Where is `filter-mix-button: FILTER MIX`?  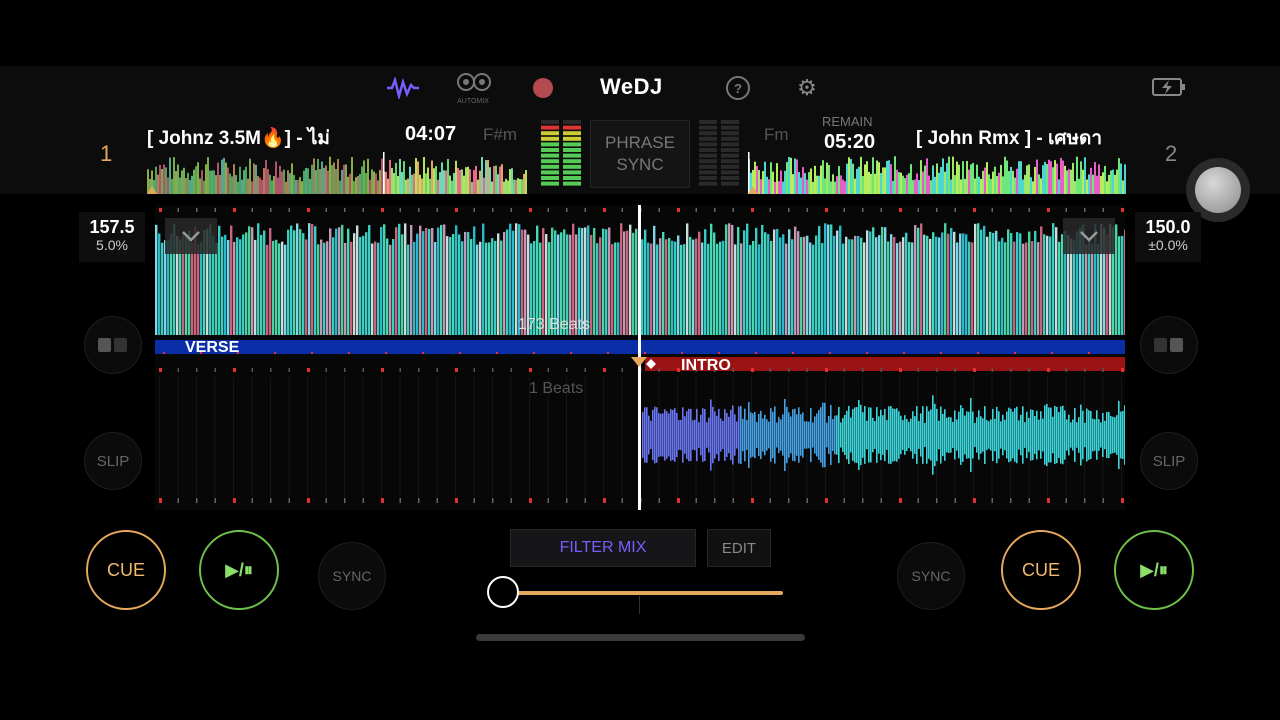 filter-mix-button: FILTER MIX is located at coordinates (603, 548).